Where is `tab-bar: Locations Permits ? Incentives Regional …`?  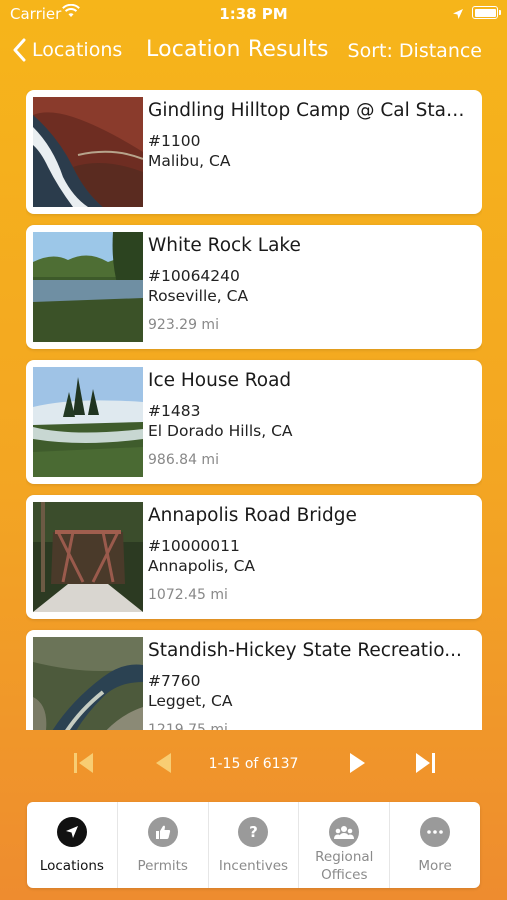
tab-bar: Locations Permits ? Incentives Regional … is located at coordinates (253, 845).